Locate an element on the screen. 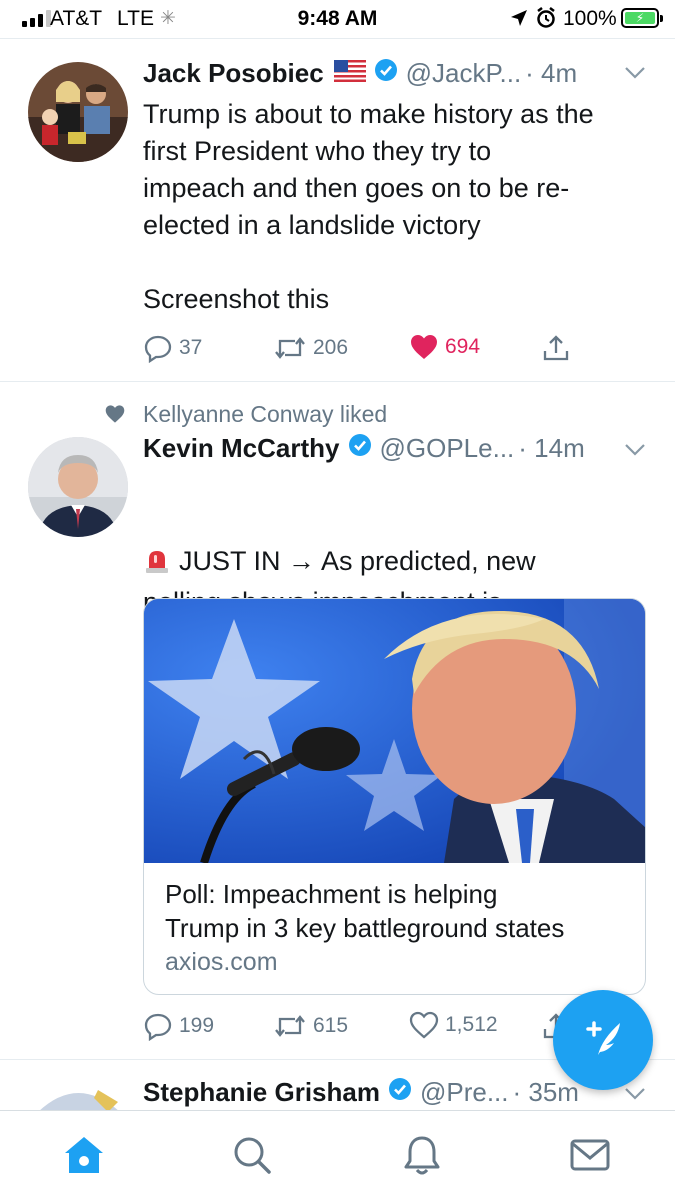 The width and height of the screenshot is (675, 1200). search-icon is located at coordinates (252, 1157).